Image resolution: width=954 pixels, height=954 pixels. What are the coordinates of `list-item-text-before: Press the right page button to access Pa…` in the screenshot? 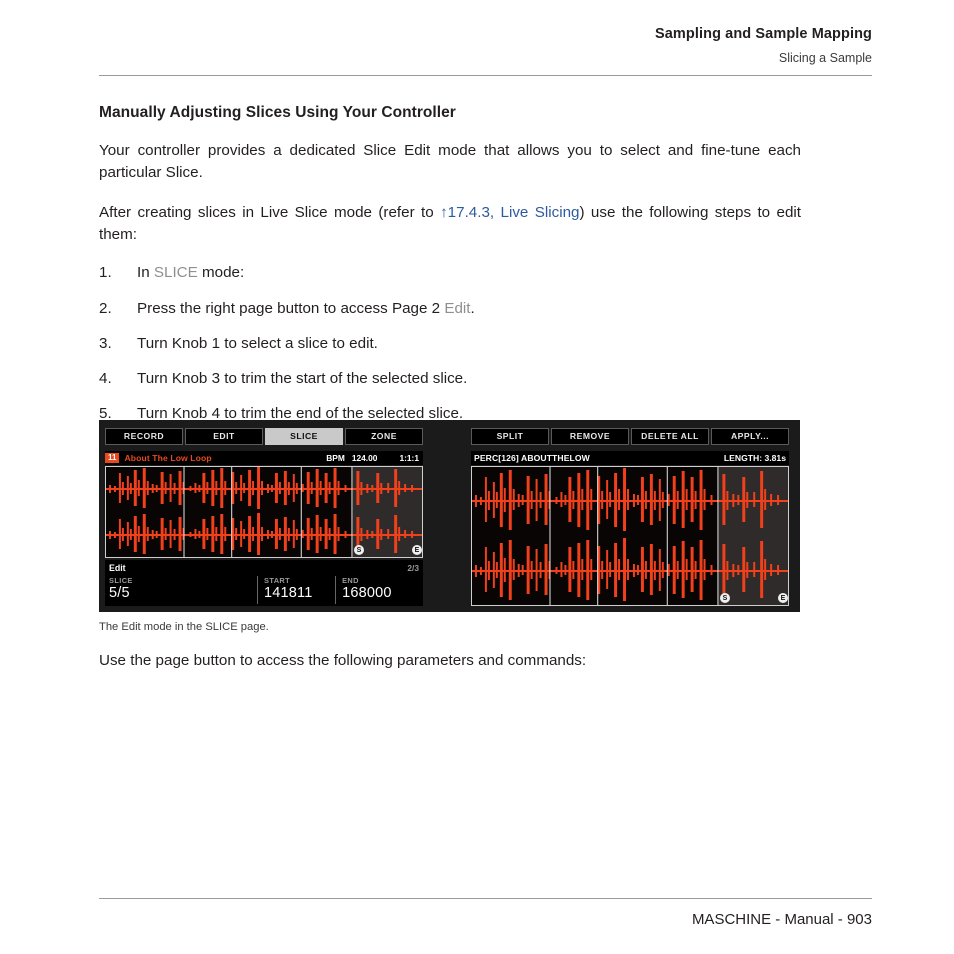 It's located at (291, 308).